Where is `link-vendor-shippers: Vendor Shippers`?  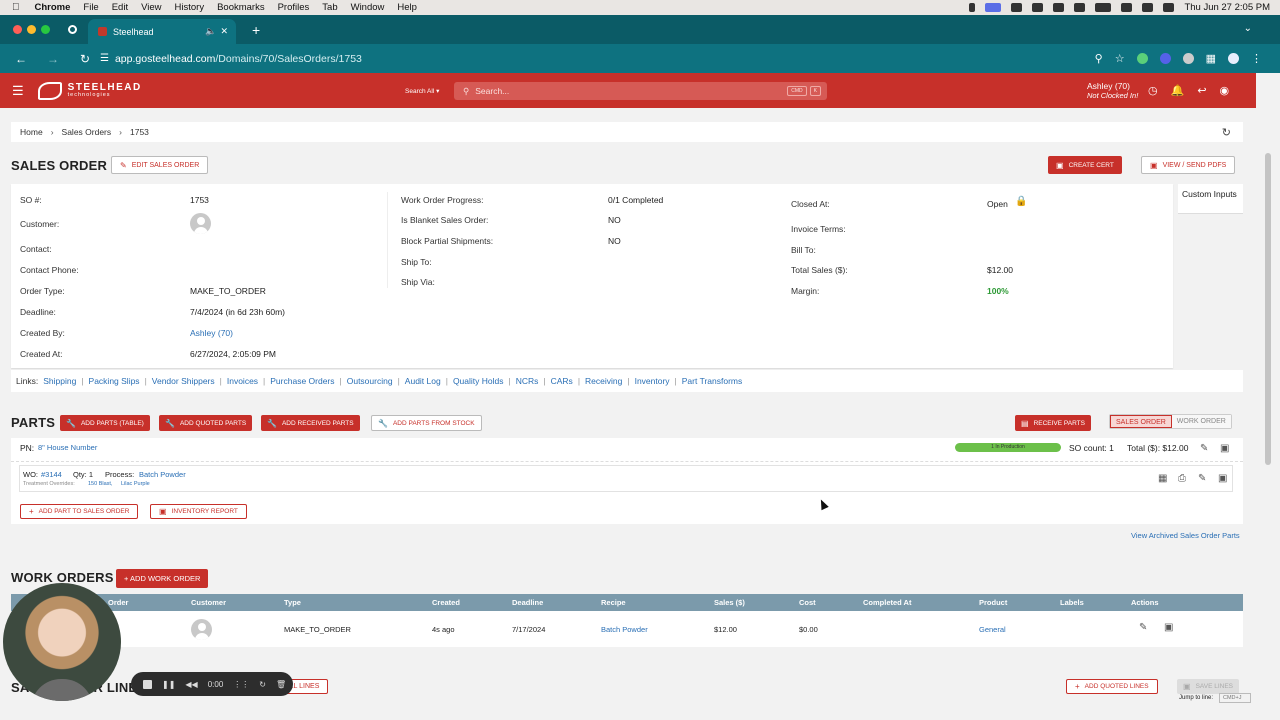
link-vendor-shippers: Vendor Shippers is located at coordinates (183, 381).